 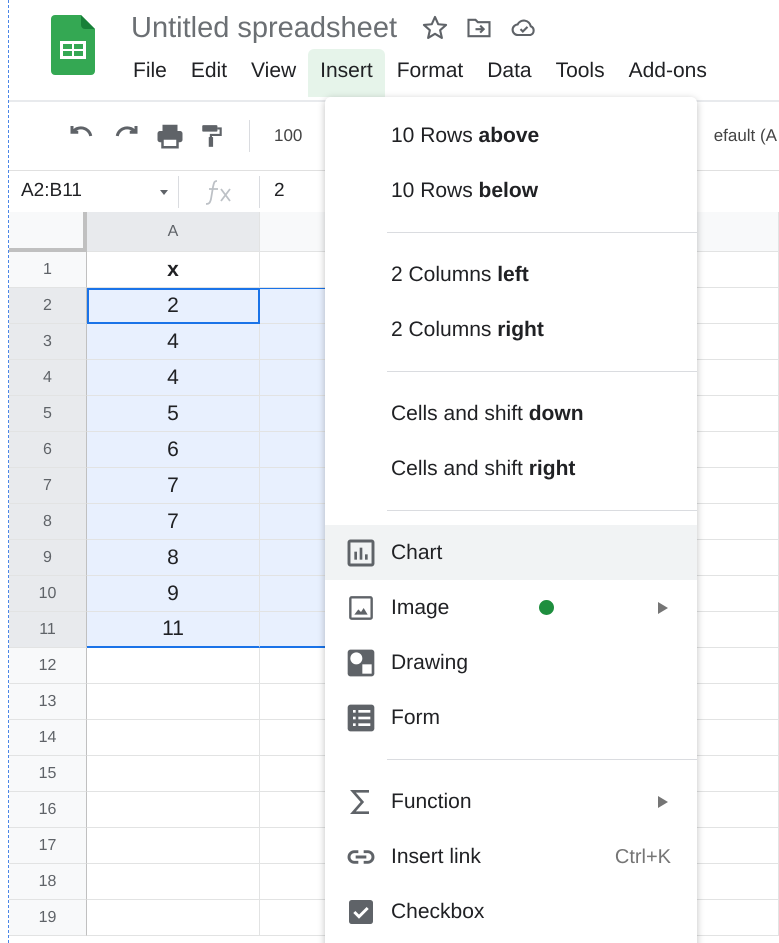 What do you see at coordinates (273, 72) in the screenshot?
I see `menu-item: View` at bounding box center [273, 72].